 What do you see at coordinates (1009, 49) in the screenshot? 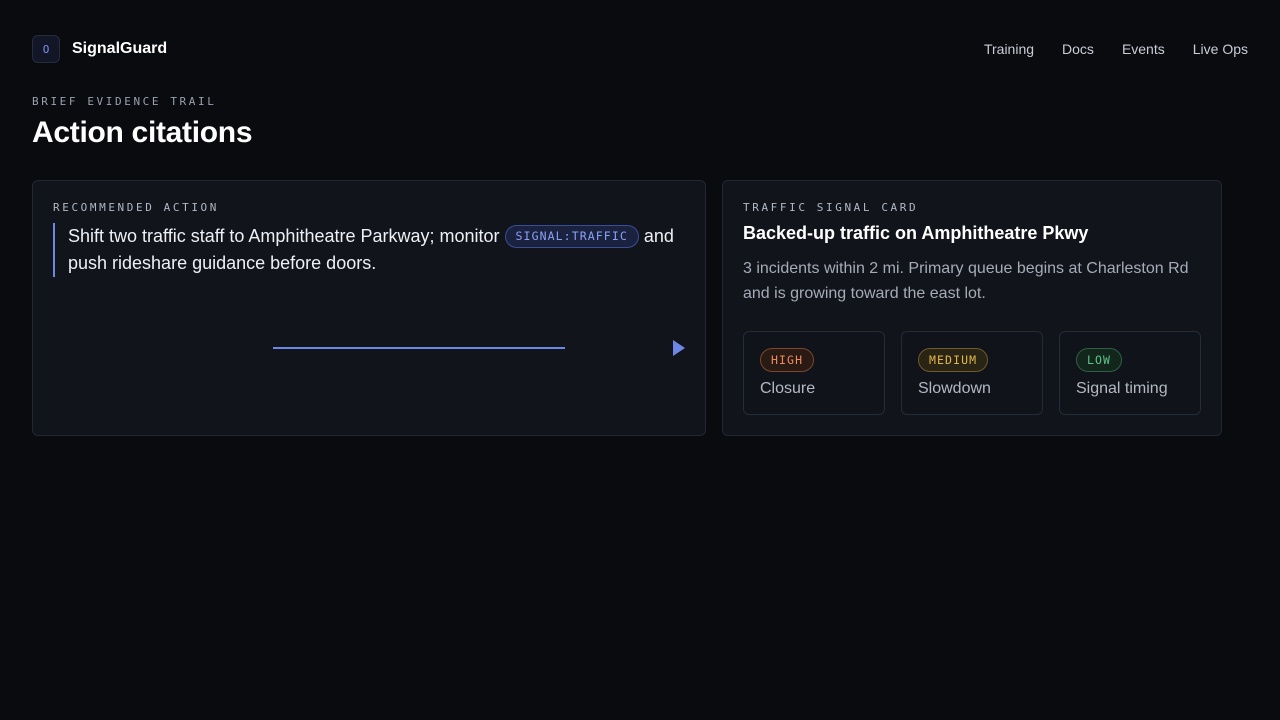
I see `nav-training: Training` at bounding box center [1009, 49].